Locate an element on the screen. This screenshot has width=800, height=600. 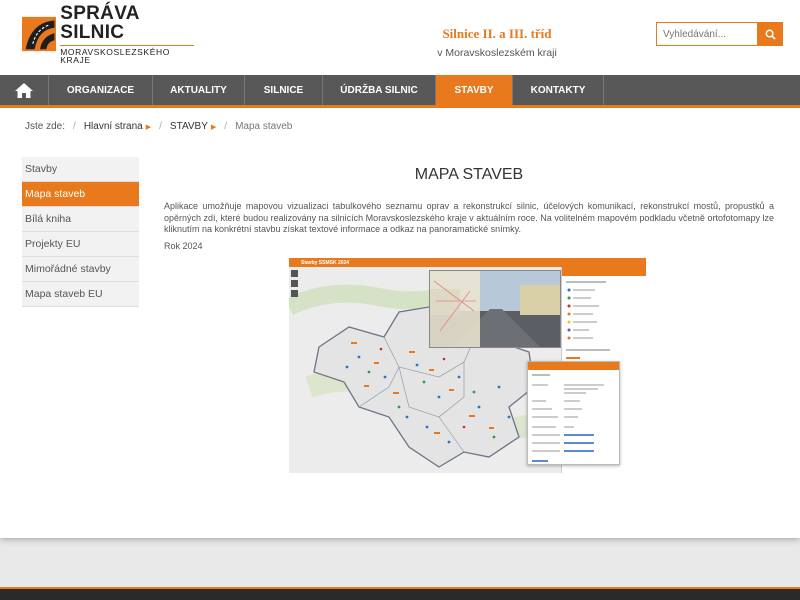
sidebar-item-mapa-staveb-eu: Mapa staveb EU is located at coordinates (80, 294).